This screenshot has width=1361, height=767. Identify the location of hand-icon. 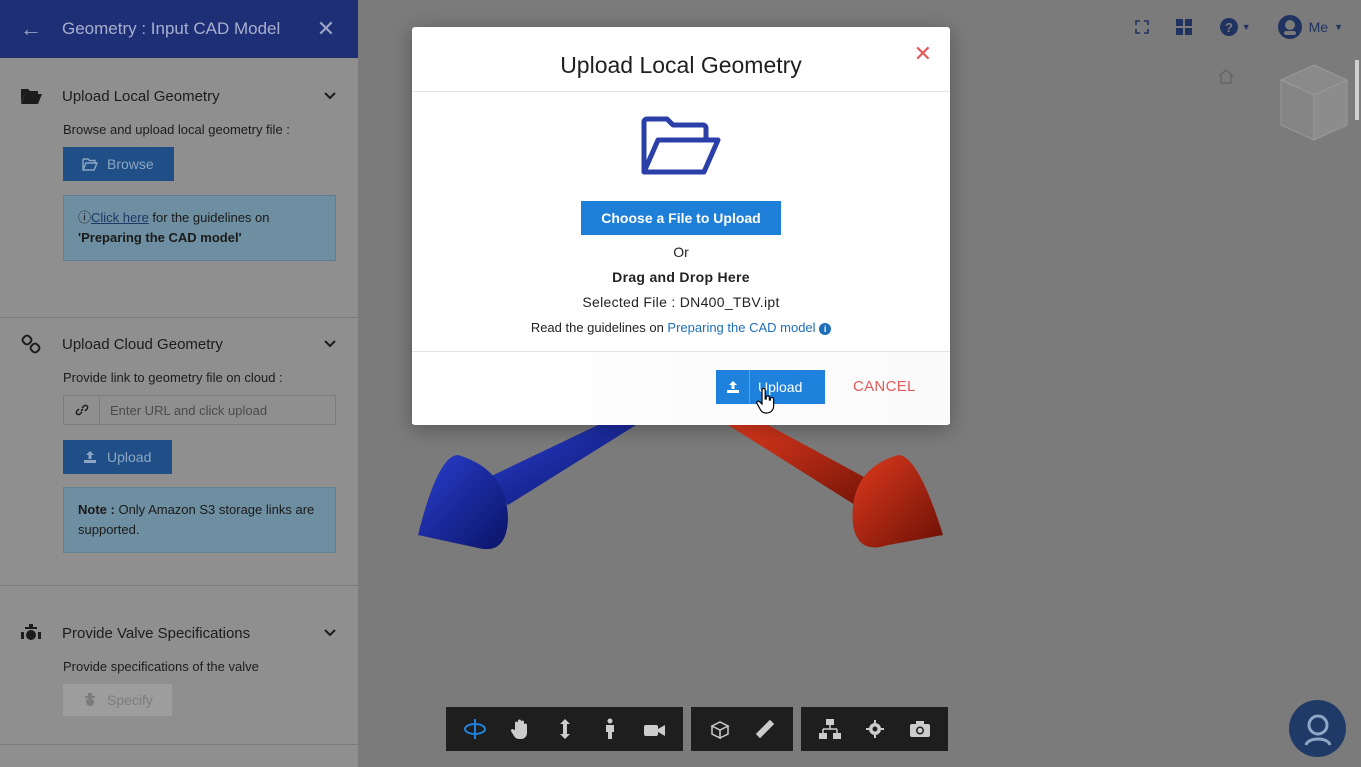
(518, 729).